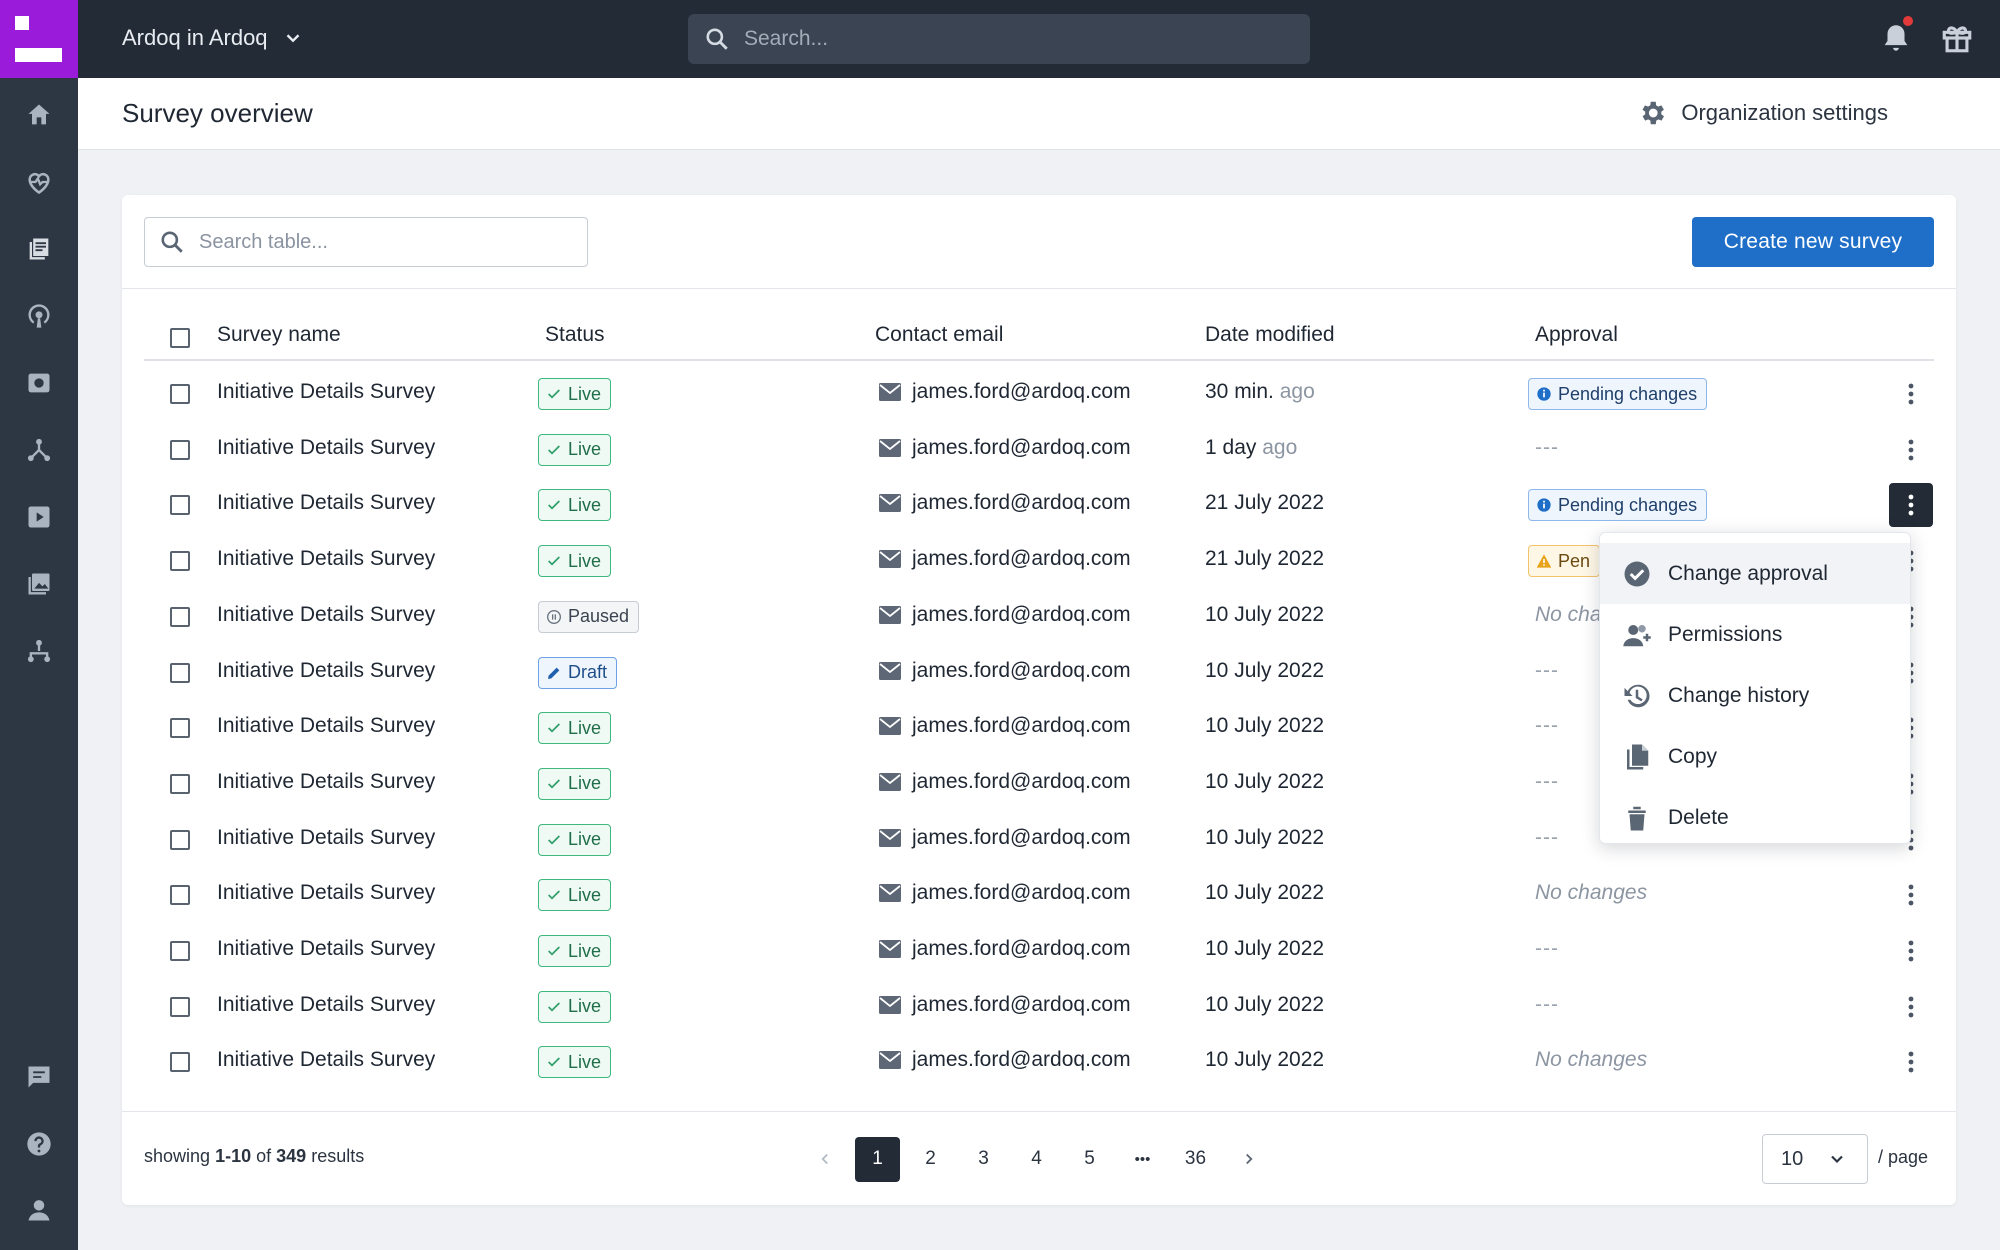 The image size is (2000, 1250). Describe the element at coordinates (1195, 1159) in the screenshot. I see `page-36-button: 36` at that location.